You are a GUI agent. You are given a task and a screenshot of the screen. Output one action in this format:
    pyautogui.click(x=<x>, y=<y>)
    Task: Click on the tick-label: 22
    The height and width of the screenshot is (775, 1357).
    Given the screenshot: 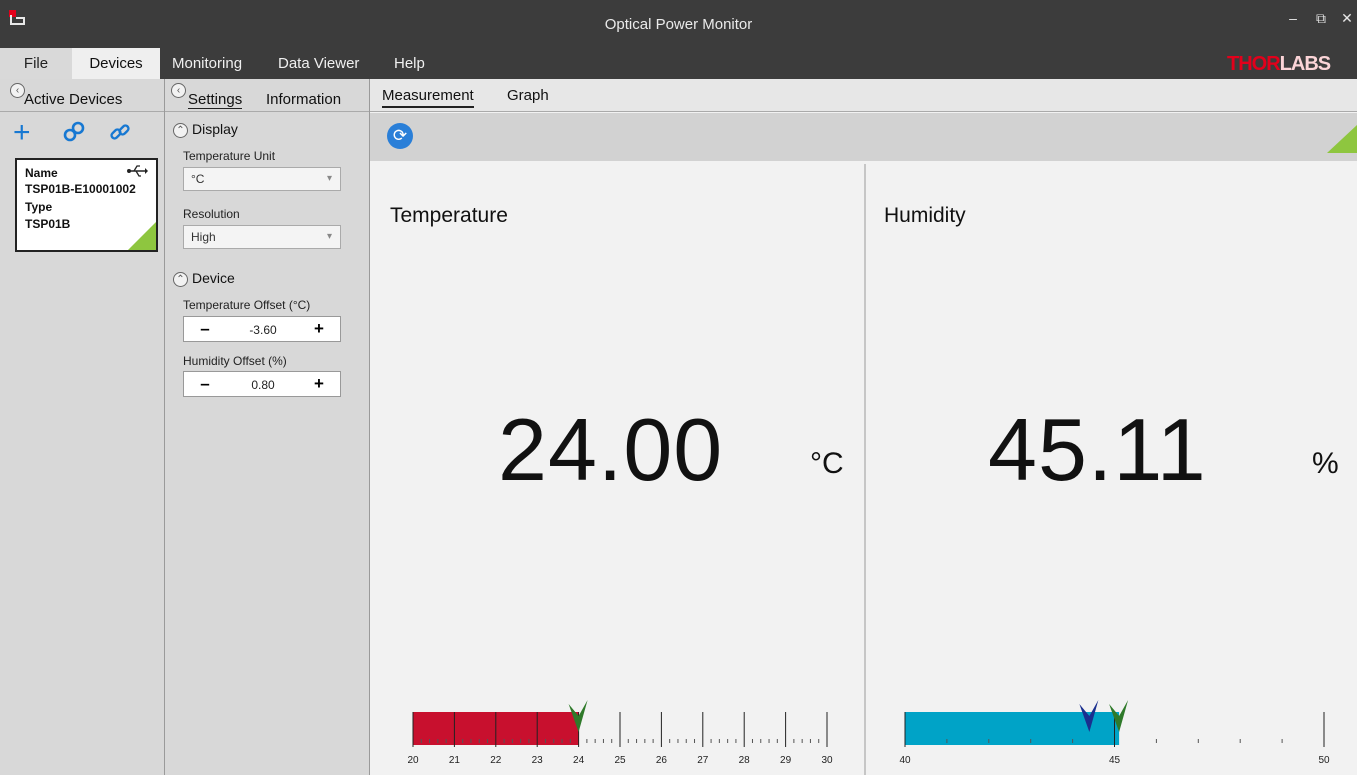 What is the action you would take?
    pyautogui.click(x=496, y=760)
    